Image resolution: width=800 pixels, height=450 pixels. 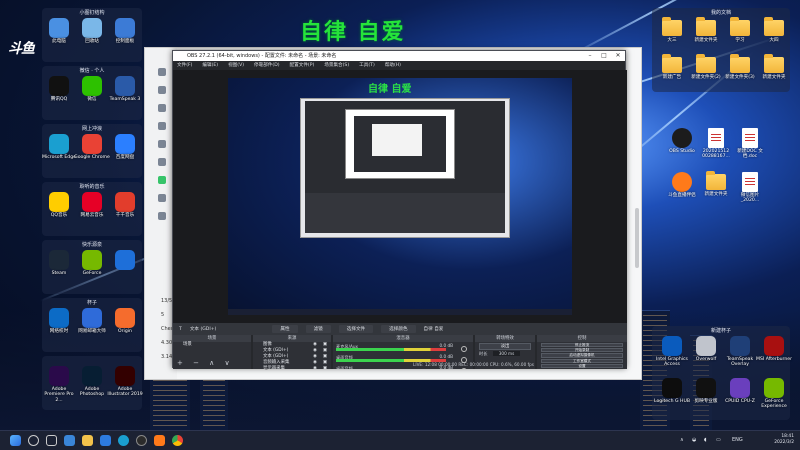 What do you see at coordinates (59, 89) in the screenshot?
I see `desktop-icon: 腾讯QQ` at bounding box center [59, 89].